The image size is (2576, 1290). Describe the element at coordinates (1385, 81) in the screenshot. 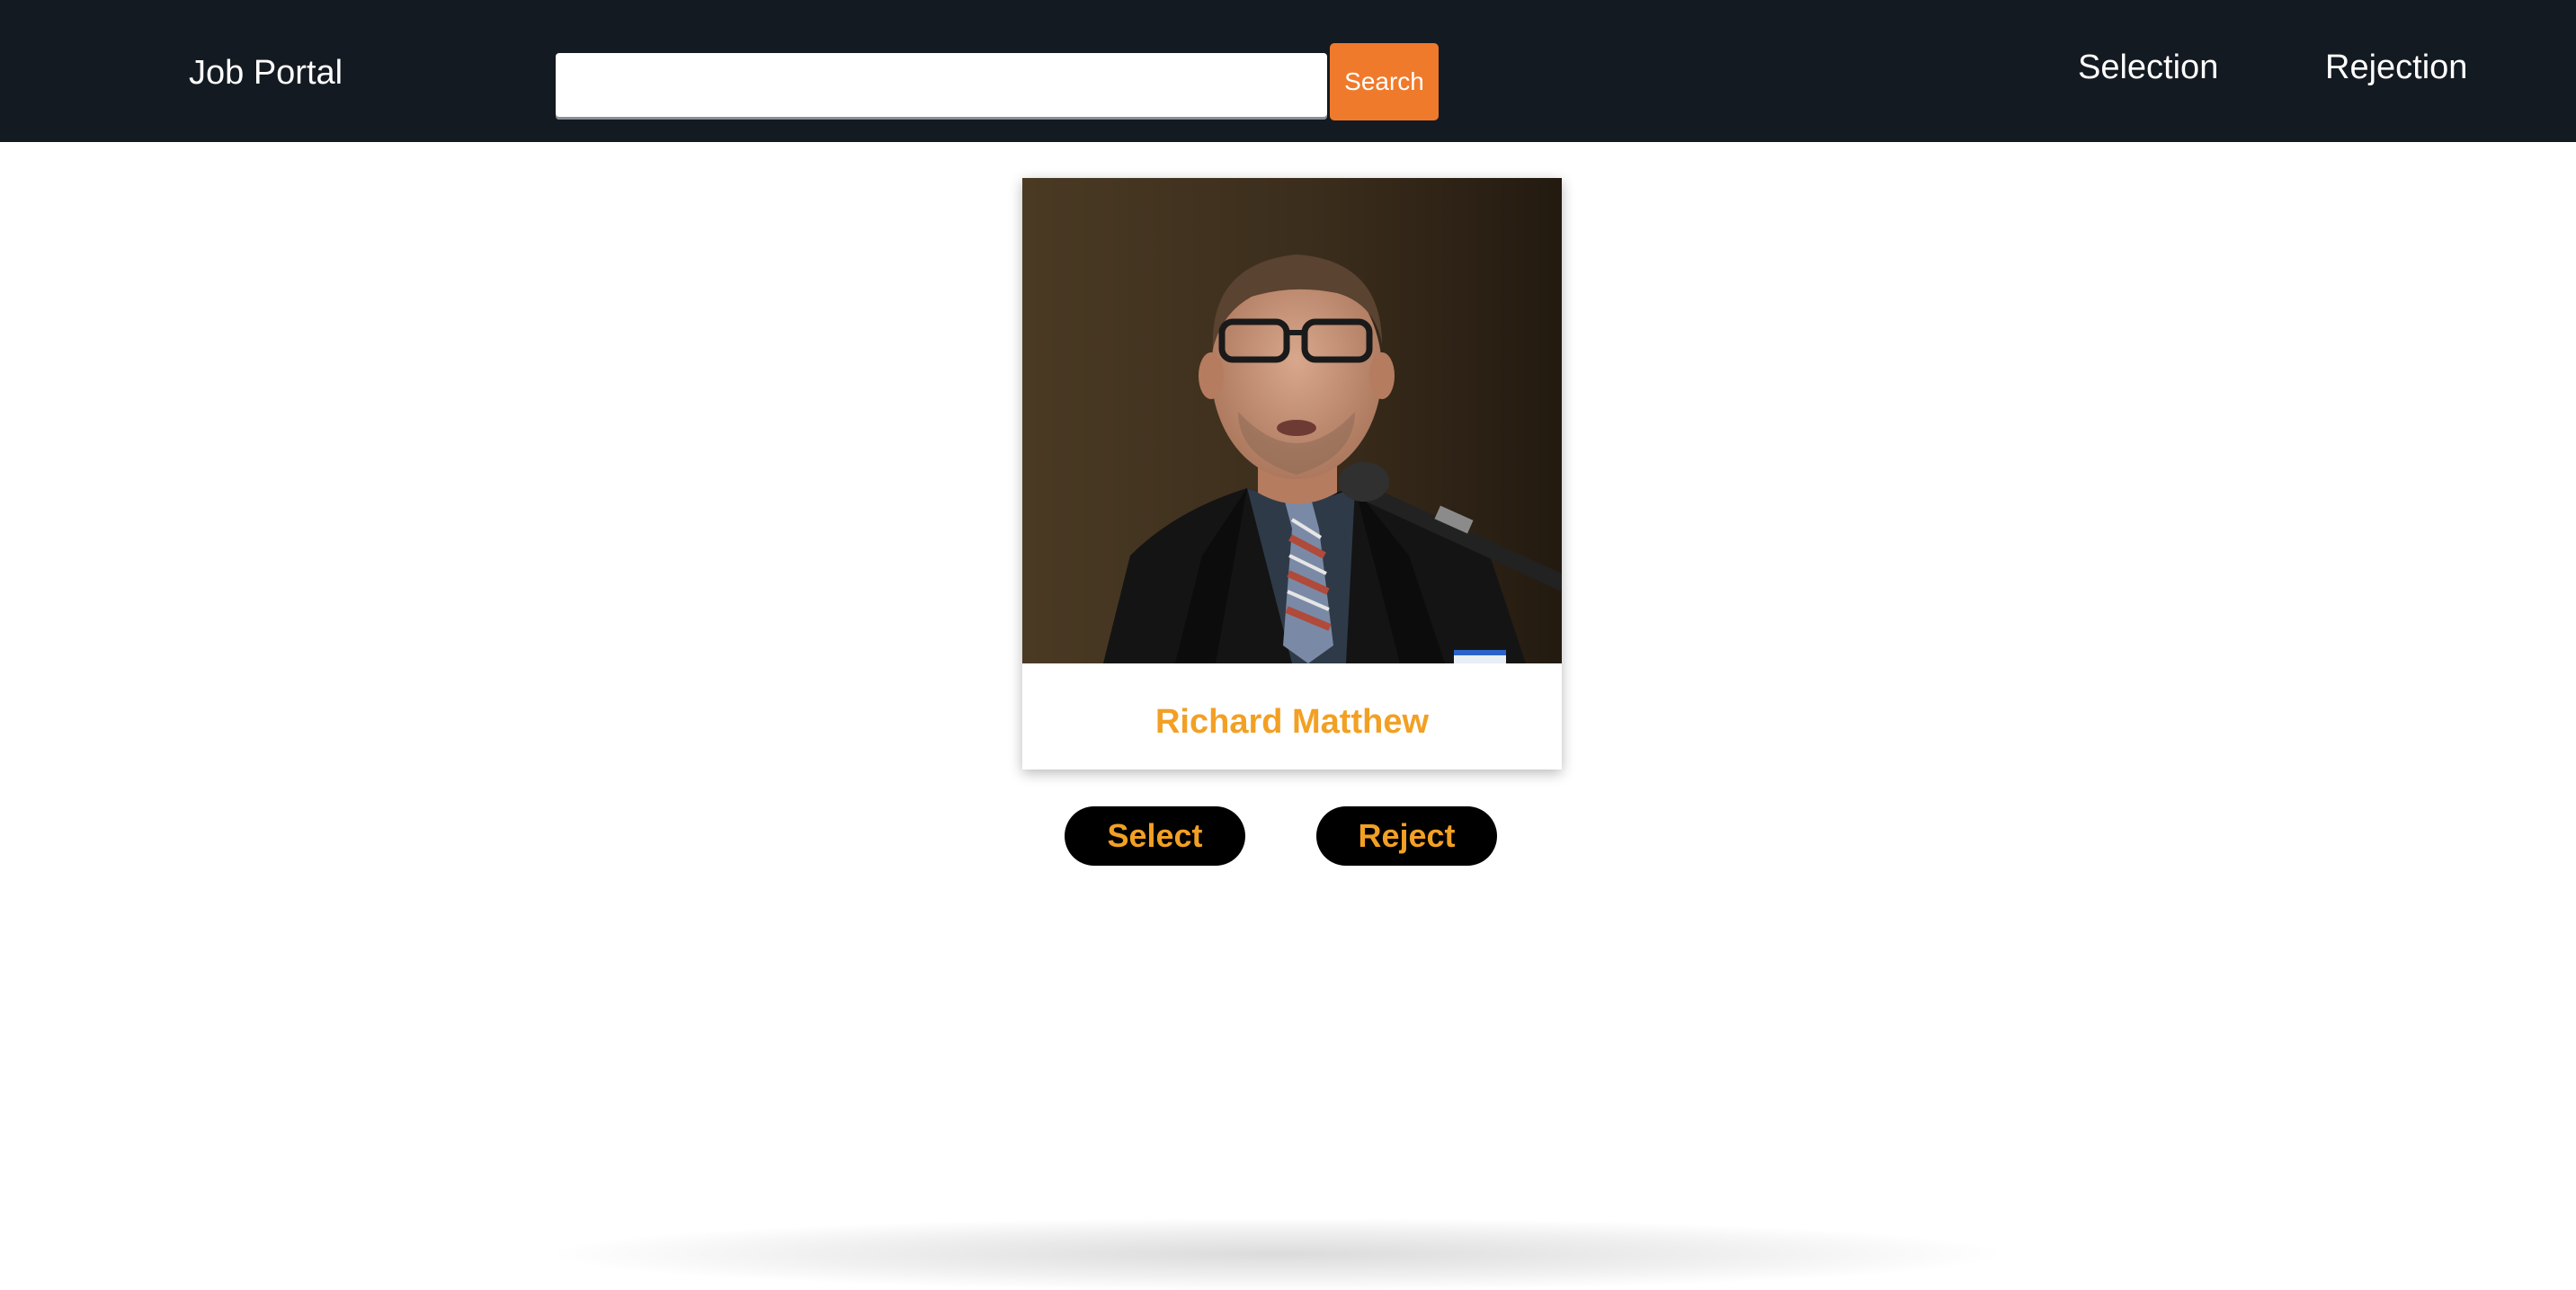

I see `search-button: Search` at that location.